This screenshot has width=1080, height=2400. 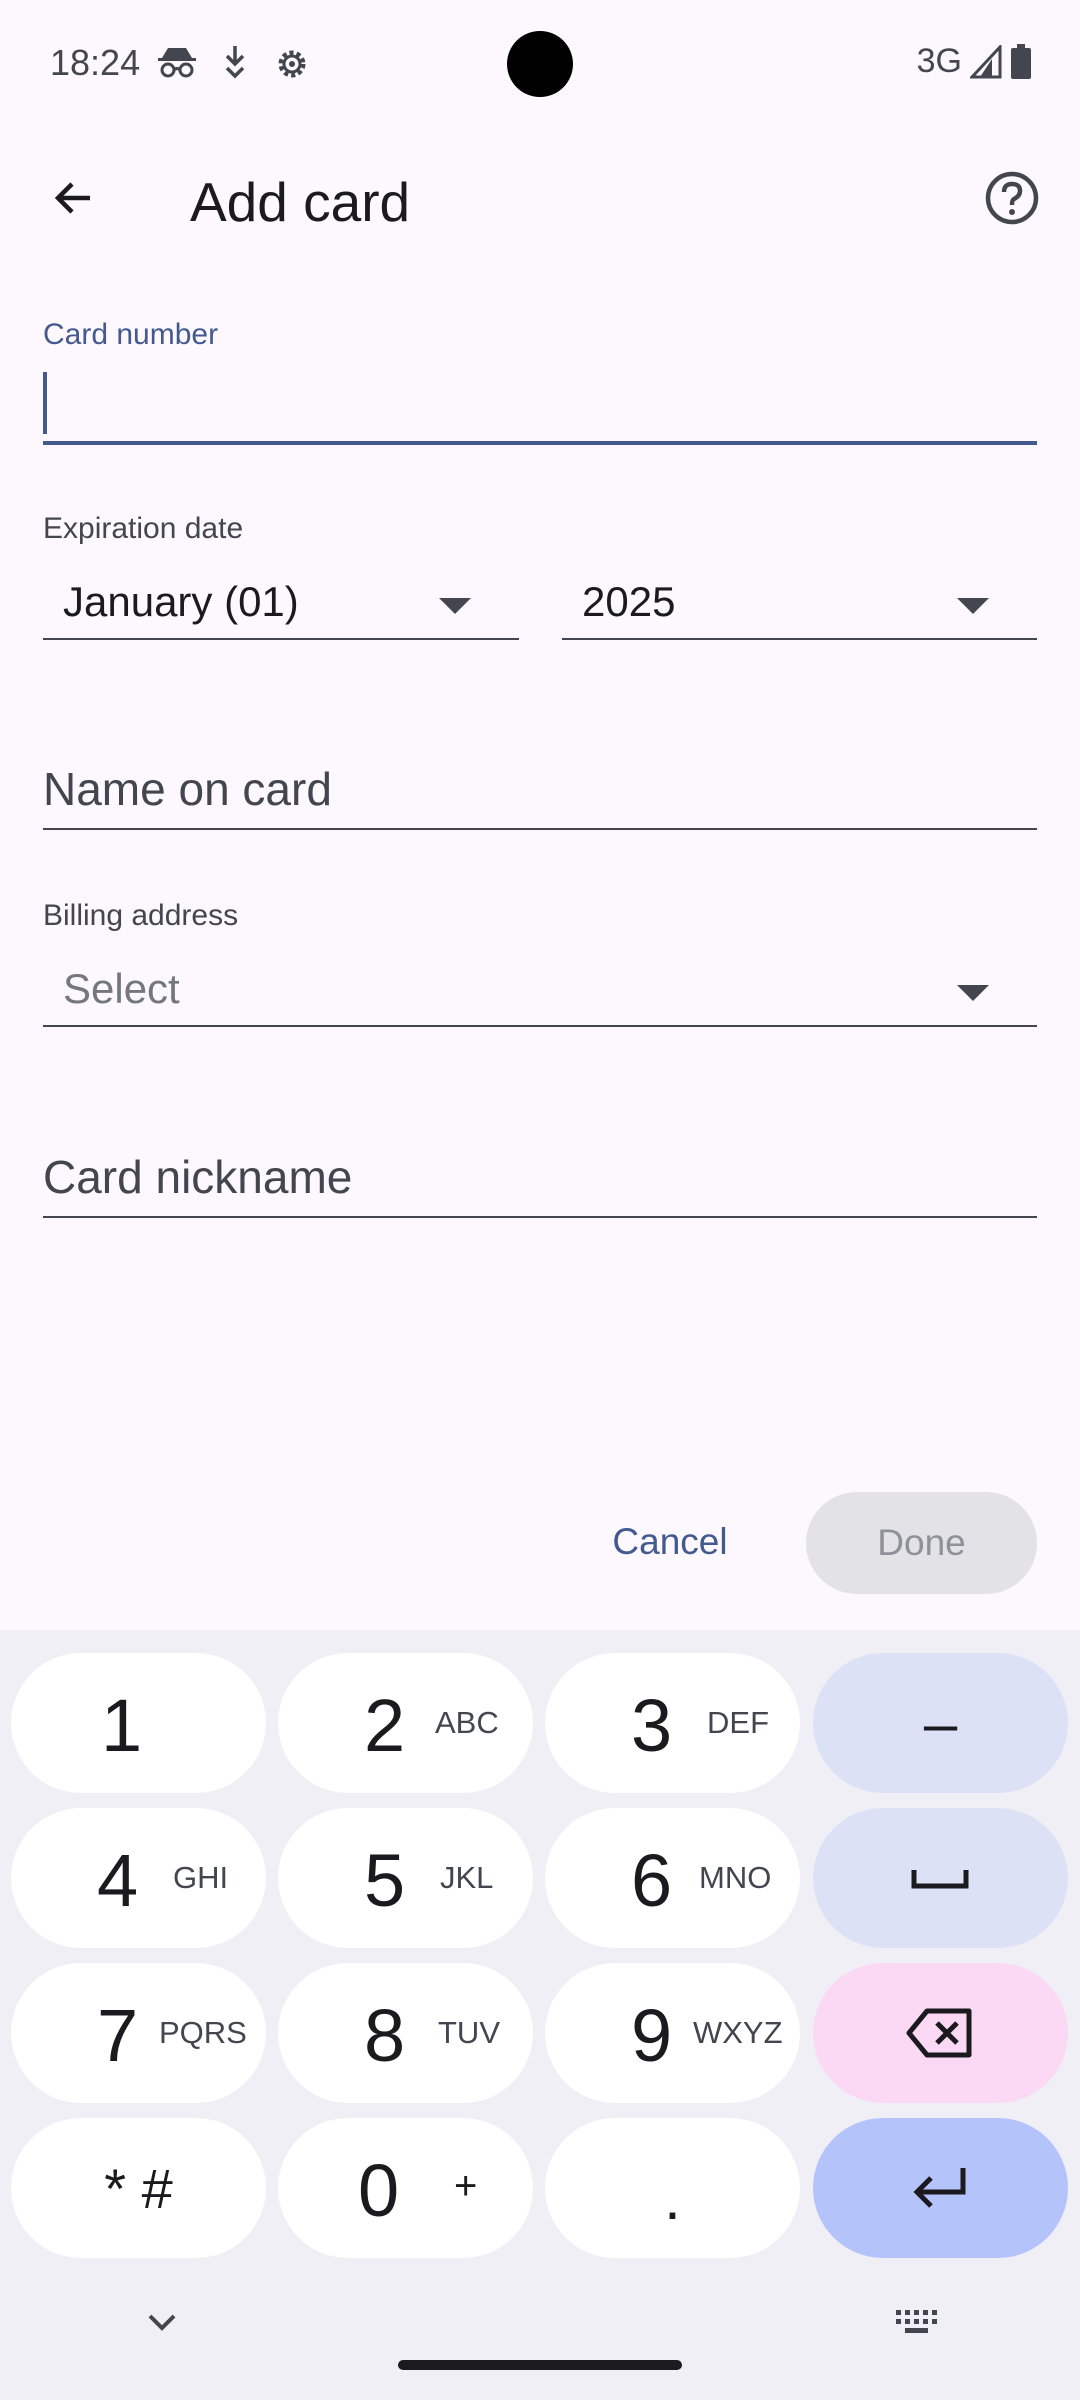 What do you see at coordinates (629, 601) in the screenshot?
I see `year-value: 2025` at bounding box center [629, 601].